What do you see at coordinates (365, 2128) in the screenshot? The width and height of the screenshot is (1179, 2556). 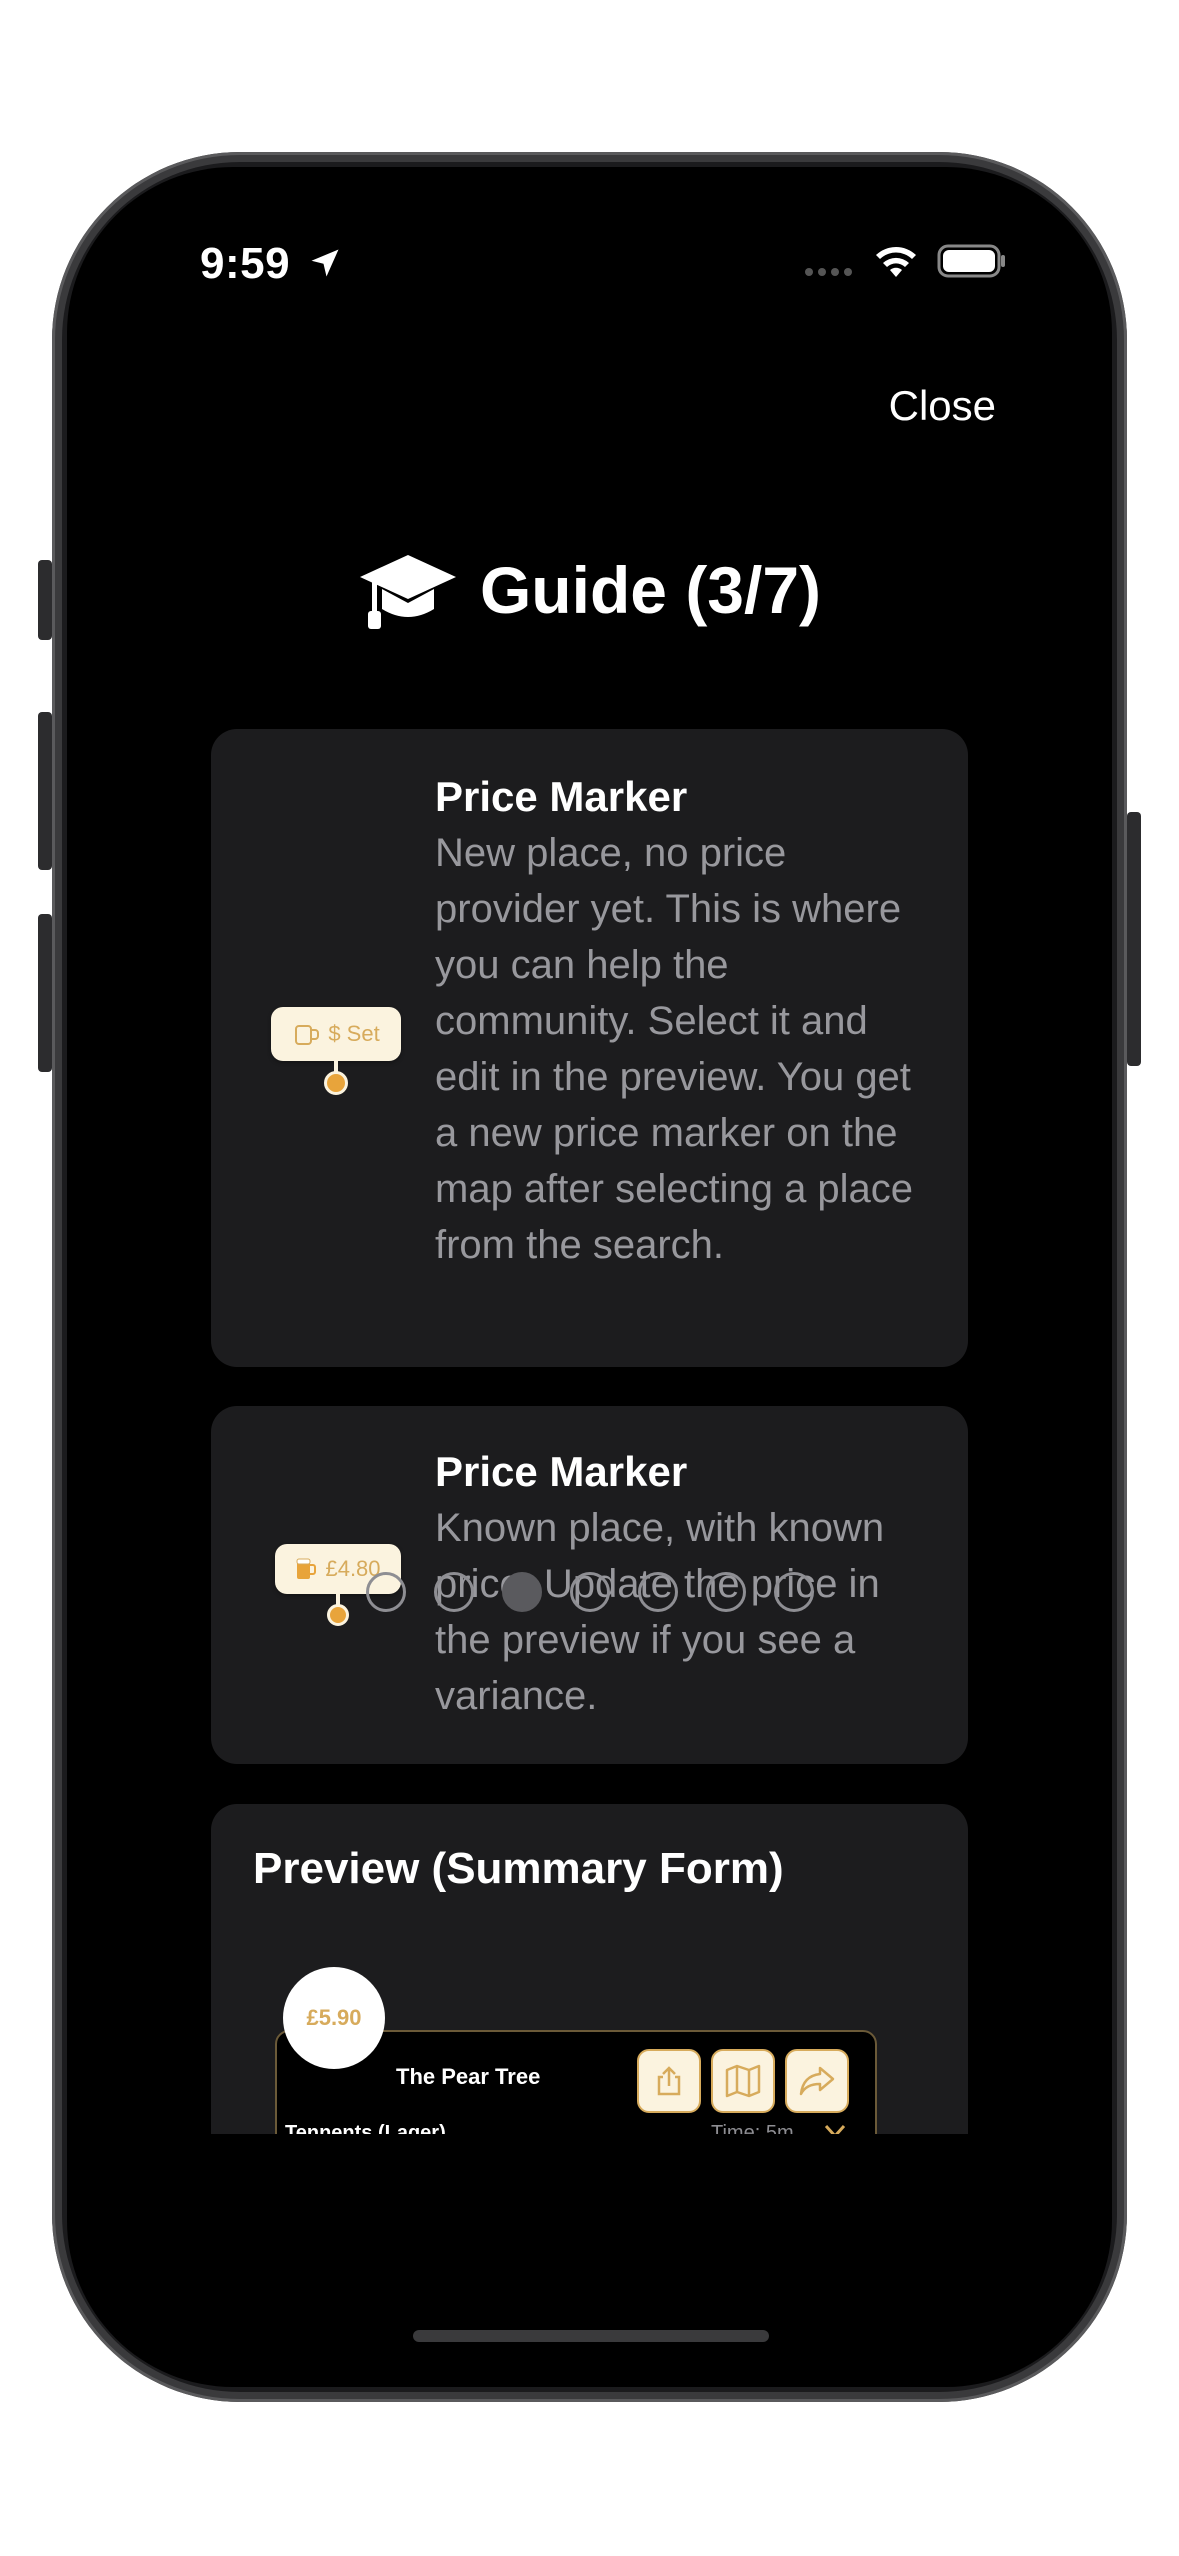 I see `drink-name: Tennents (Lager)` at bounding box center [365, 2128].